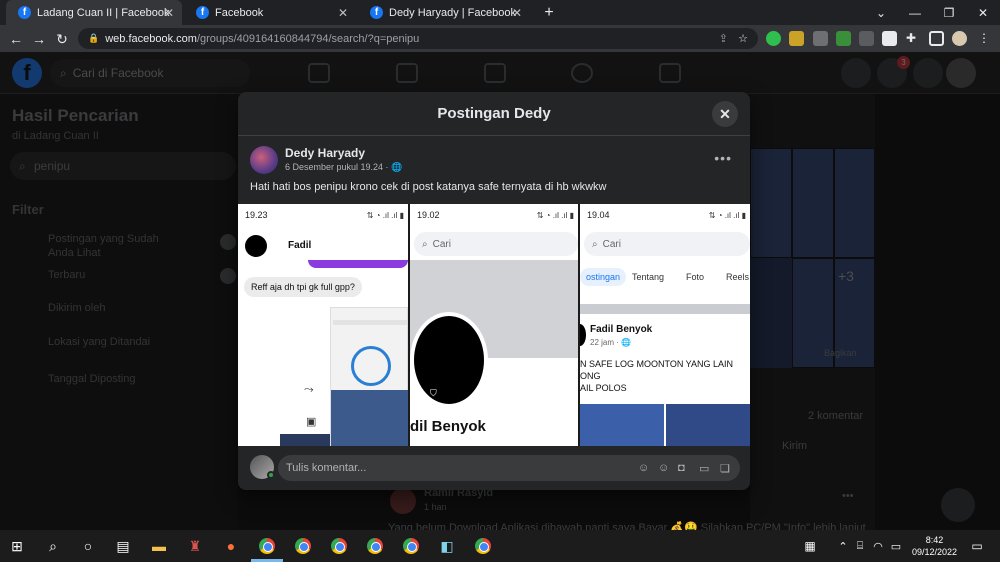 This screenshot has height=562, width=1000. What do you see at coordinates (959, 38) in the screenshot?
I see `profile-avatar` at bounding box center [959, 38].